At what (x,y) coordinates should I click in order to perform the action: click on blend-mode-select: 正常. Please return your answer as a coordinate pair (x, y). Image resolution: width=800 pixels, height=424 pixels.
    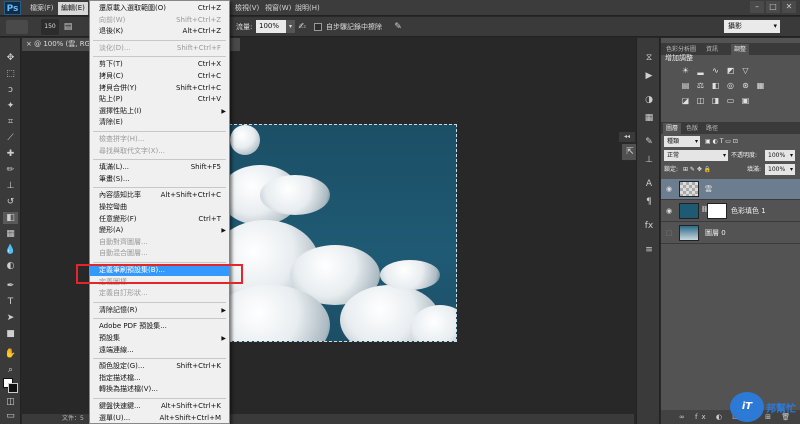
    Looking at the image, I should click on (696, 155).